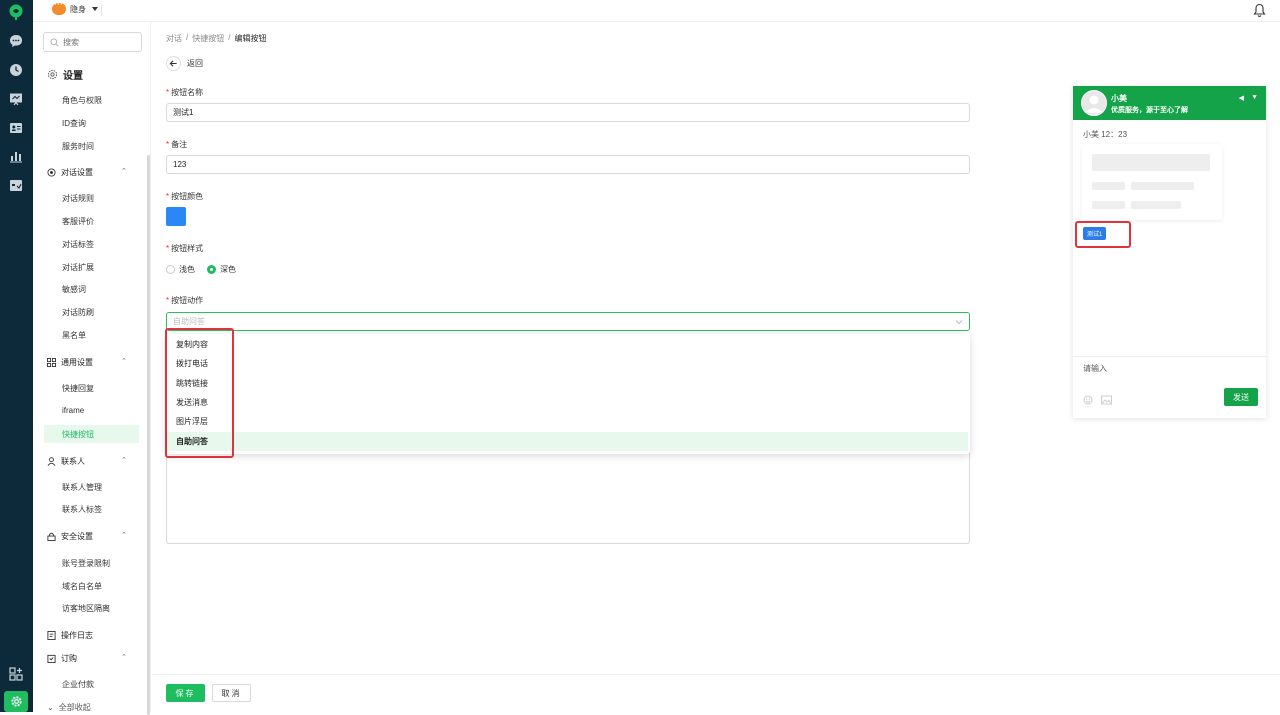 The image size is (1280, 715). I want to click on status-icon, so click(59, 7).